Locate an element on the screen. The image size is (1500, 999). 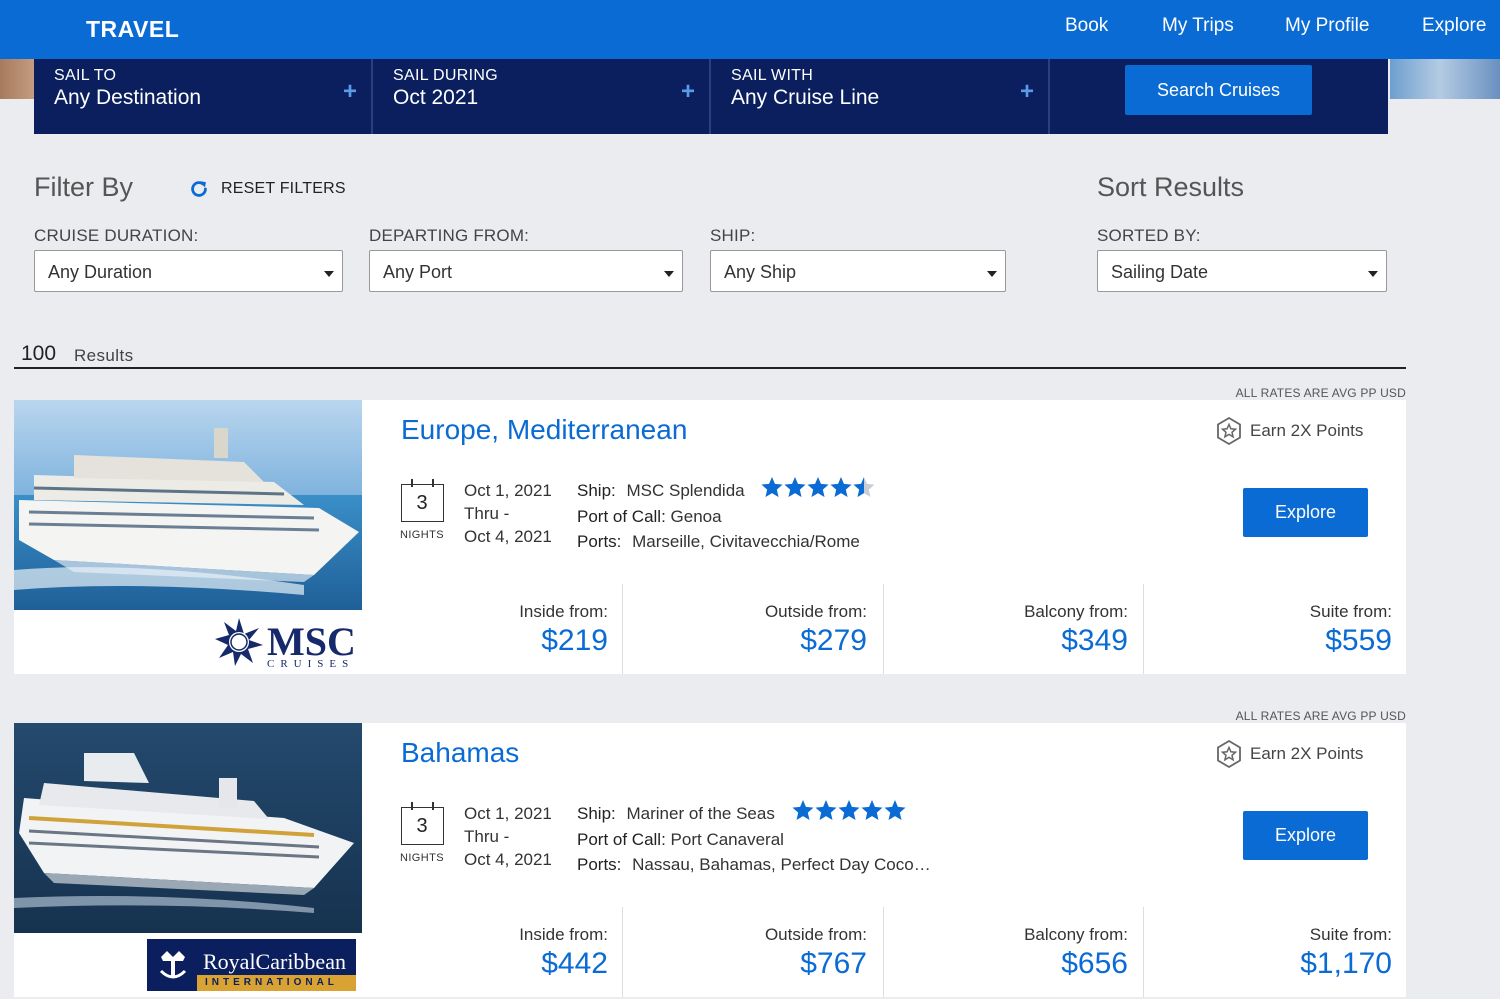
cruise-duration-label: CRUISE DURATION: is located at coordinates (116, 235).